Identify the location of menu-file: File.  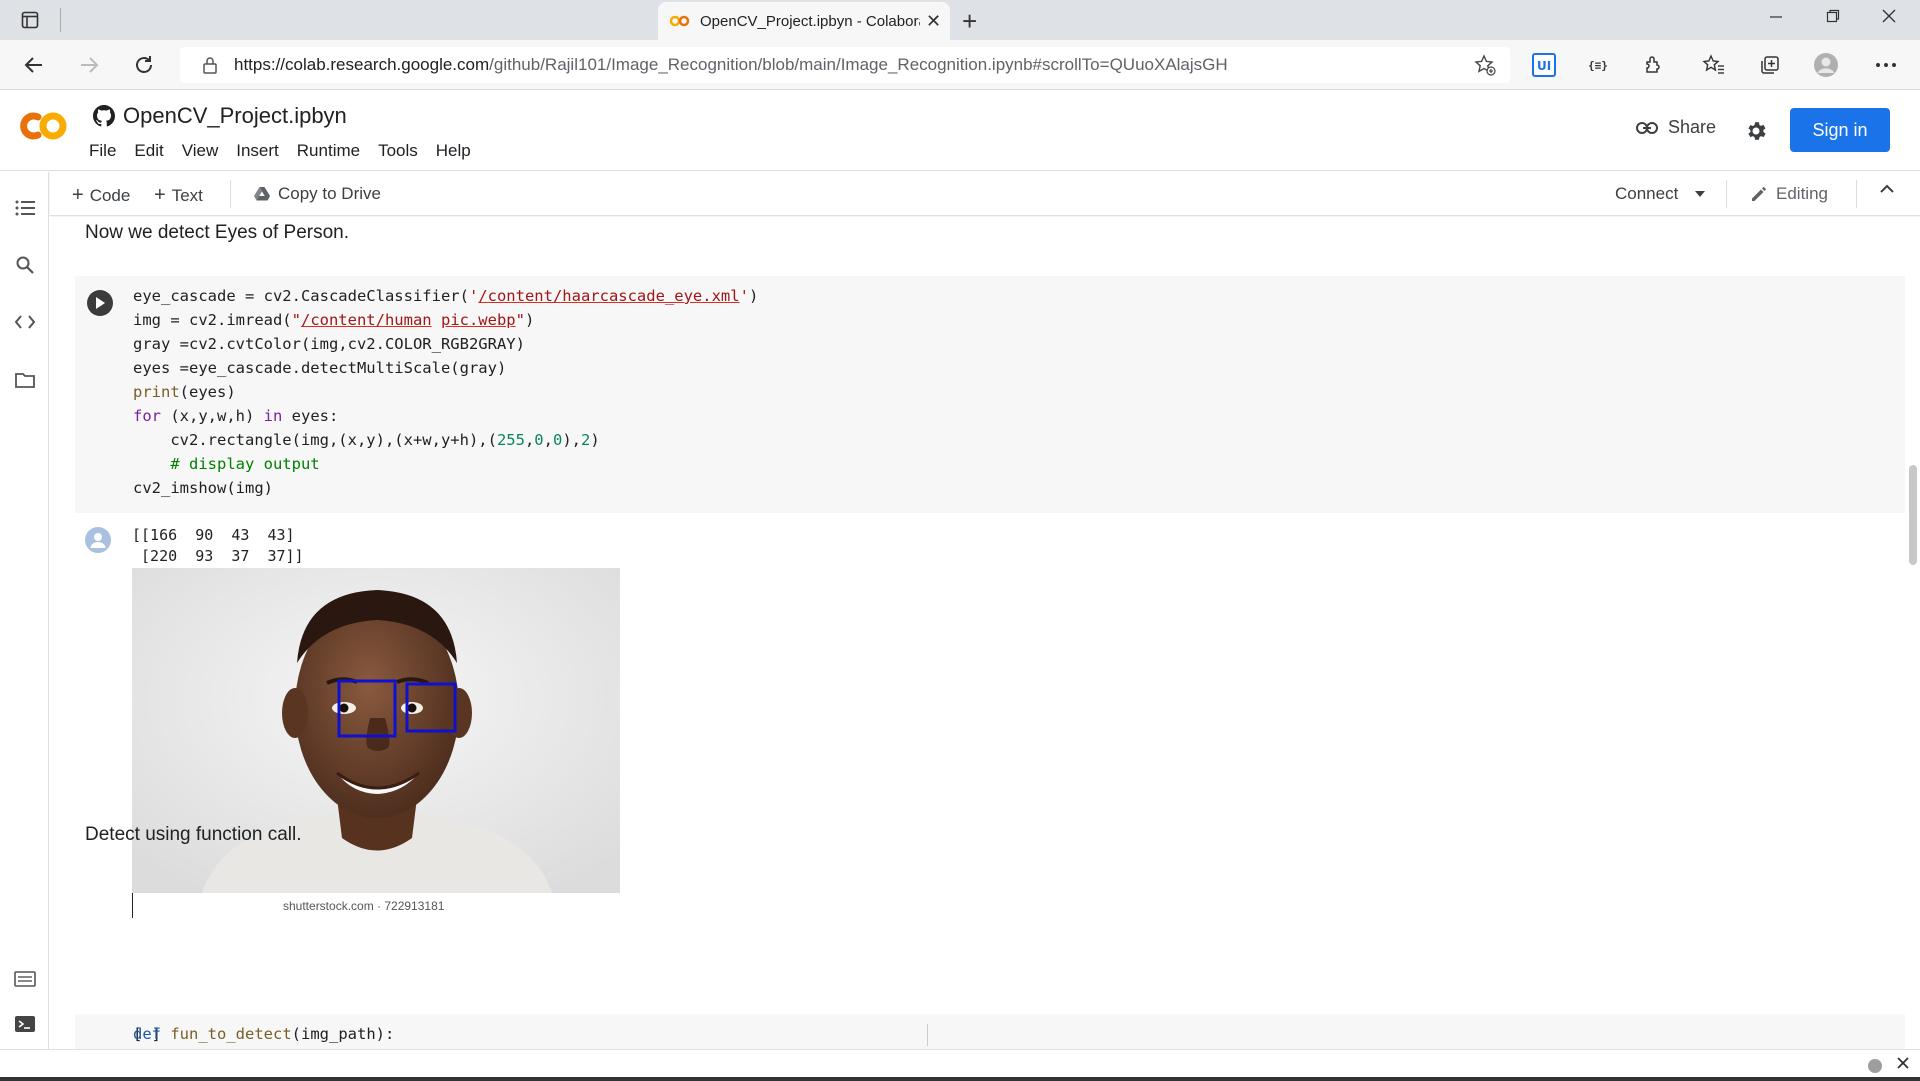
(102, 151).